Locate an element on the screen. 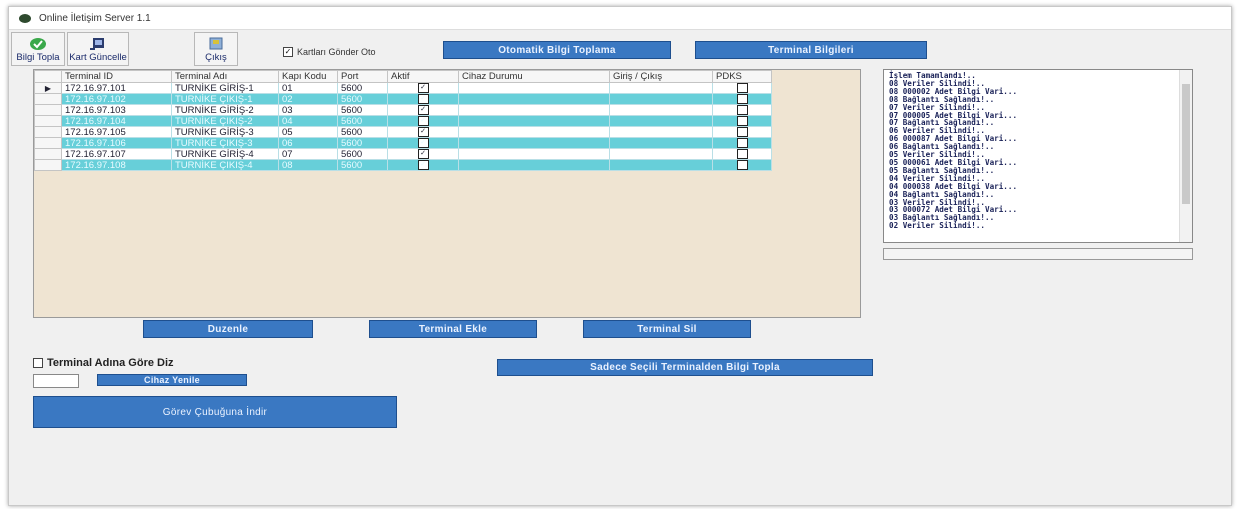 The width and height of the screenshot is (1237, 509). table-row: 172.16.97.102 TURNİKE ÇIKIŞ-1 02 5600 ✓ is located at coordinates (403, 99).